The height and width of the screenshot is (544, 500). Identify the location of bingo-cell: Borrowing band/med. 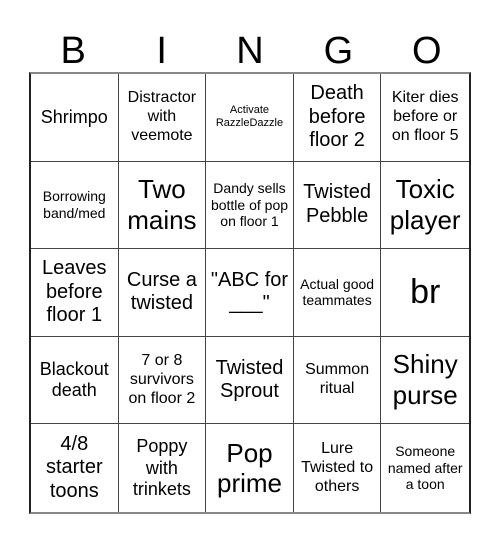
(75, 205).